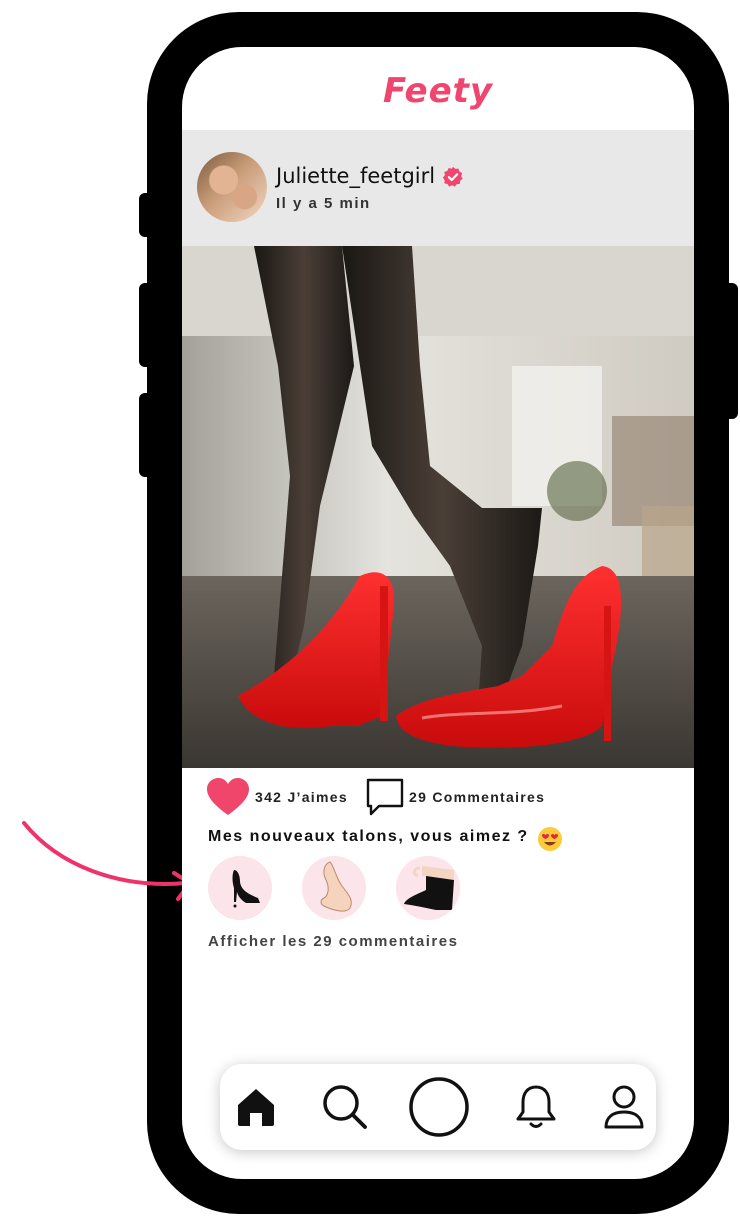 The image size is (740, 1224). I want to click on high-heel-sticker-icon, so click(240, 888).